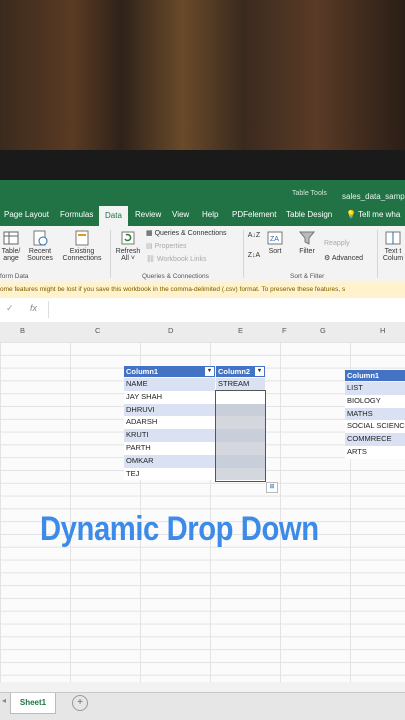 This screenshot has width=405, height=720. I want to click on queries-connections-button: ▦ Queries & Connections, so click(186, 233).